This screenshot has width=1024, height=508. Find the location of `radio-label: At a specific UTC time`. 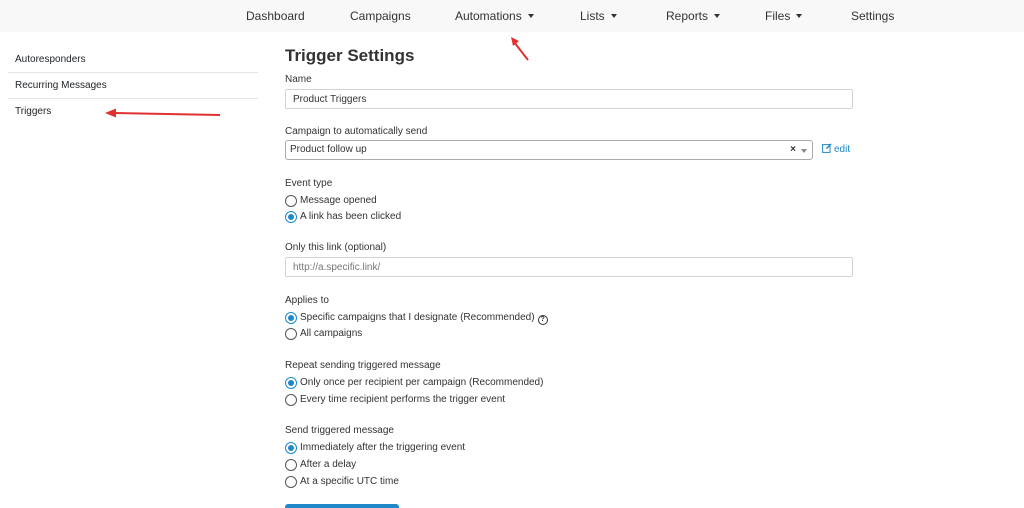

radio-label: At a specific UTC time is located at coordinates (349, 481).